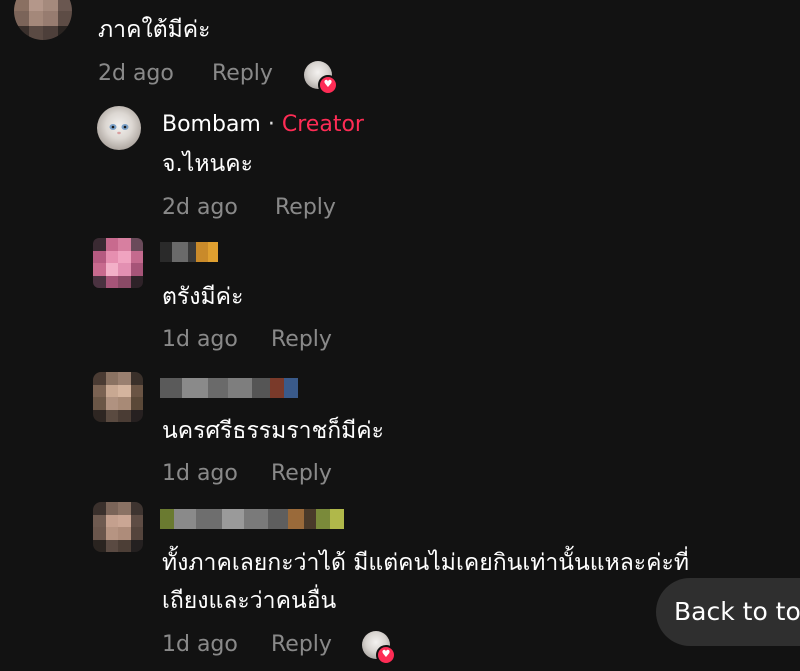 The width and height of the screenshot is (800, 671). What do you see at coordinates (263, 125) in the screenshot?
I see `comment-author: Bombam · Creator` at bounding box center [263, 125].